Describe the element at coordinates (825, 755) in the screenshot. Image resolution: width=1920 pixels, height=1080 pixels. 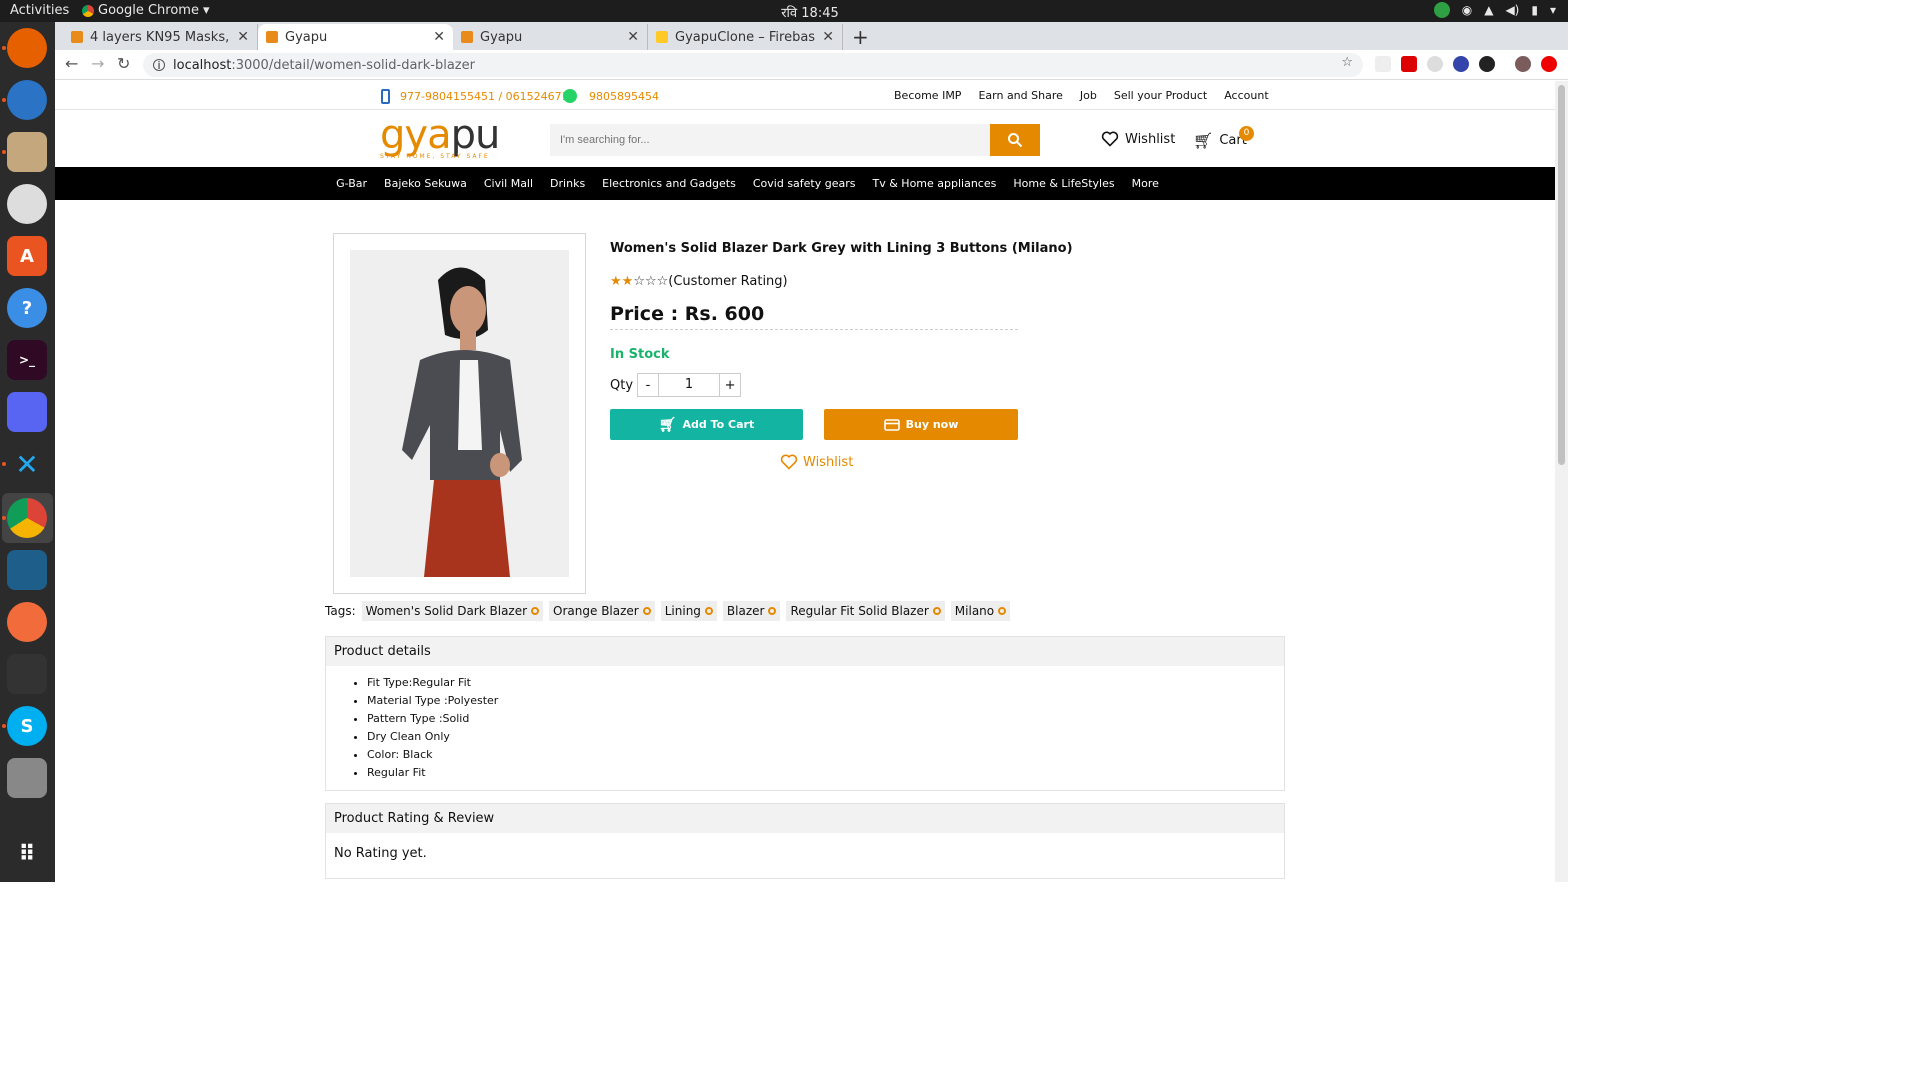
I see `list-item: Color: Black` at that location.